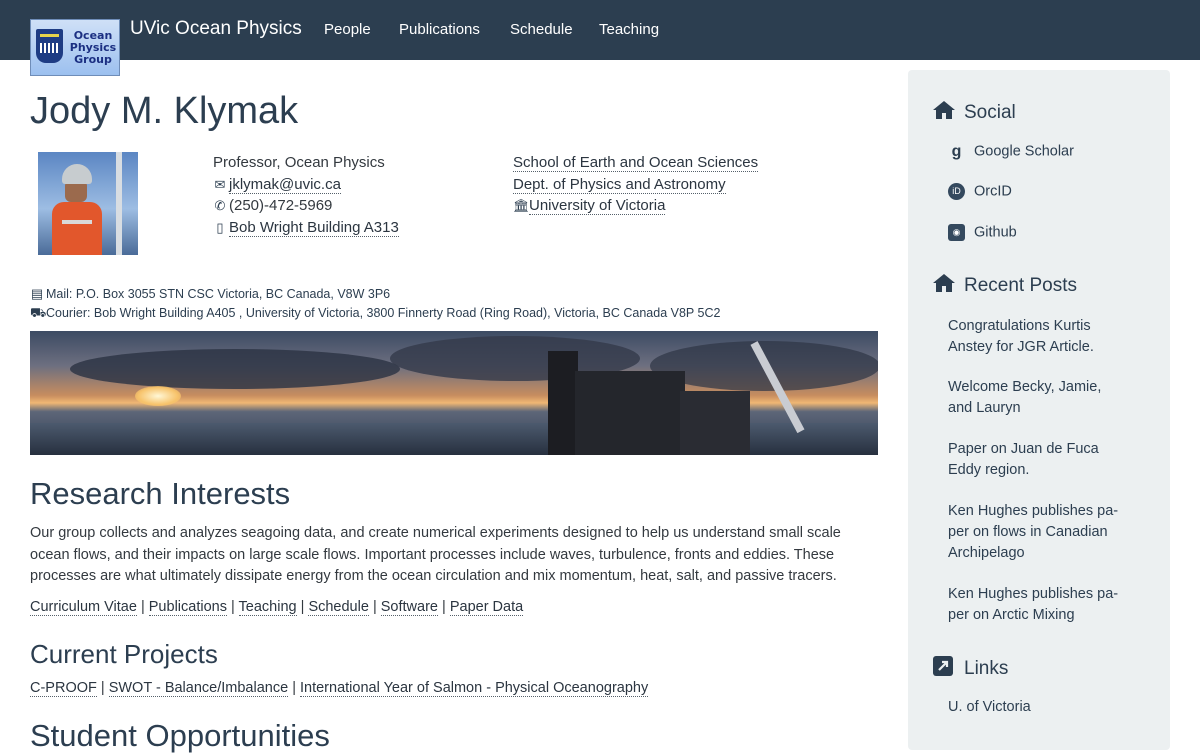 Image resolution: width=1200 pixels, height=754 pixels. I want to click on phone-icon: ✆, so click(220, 205).